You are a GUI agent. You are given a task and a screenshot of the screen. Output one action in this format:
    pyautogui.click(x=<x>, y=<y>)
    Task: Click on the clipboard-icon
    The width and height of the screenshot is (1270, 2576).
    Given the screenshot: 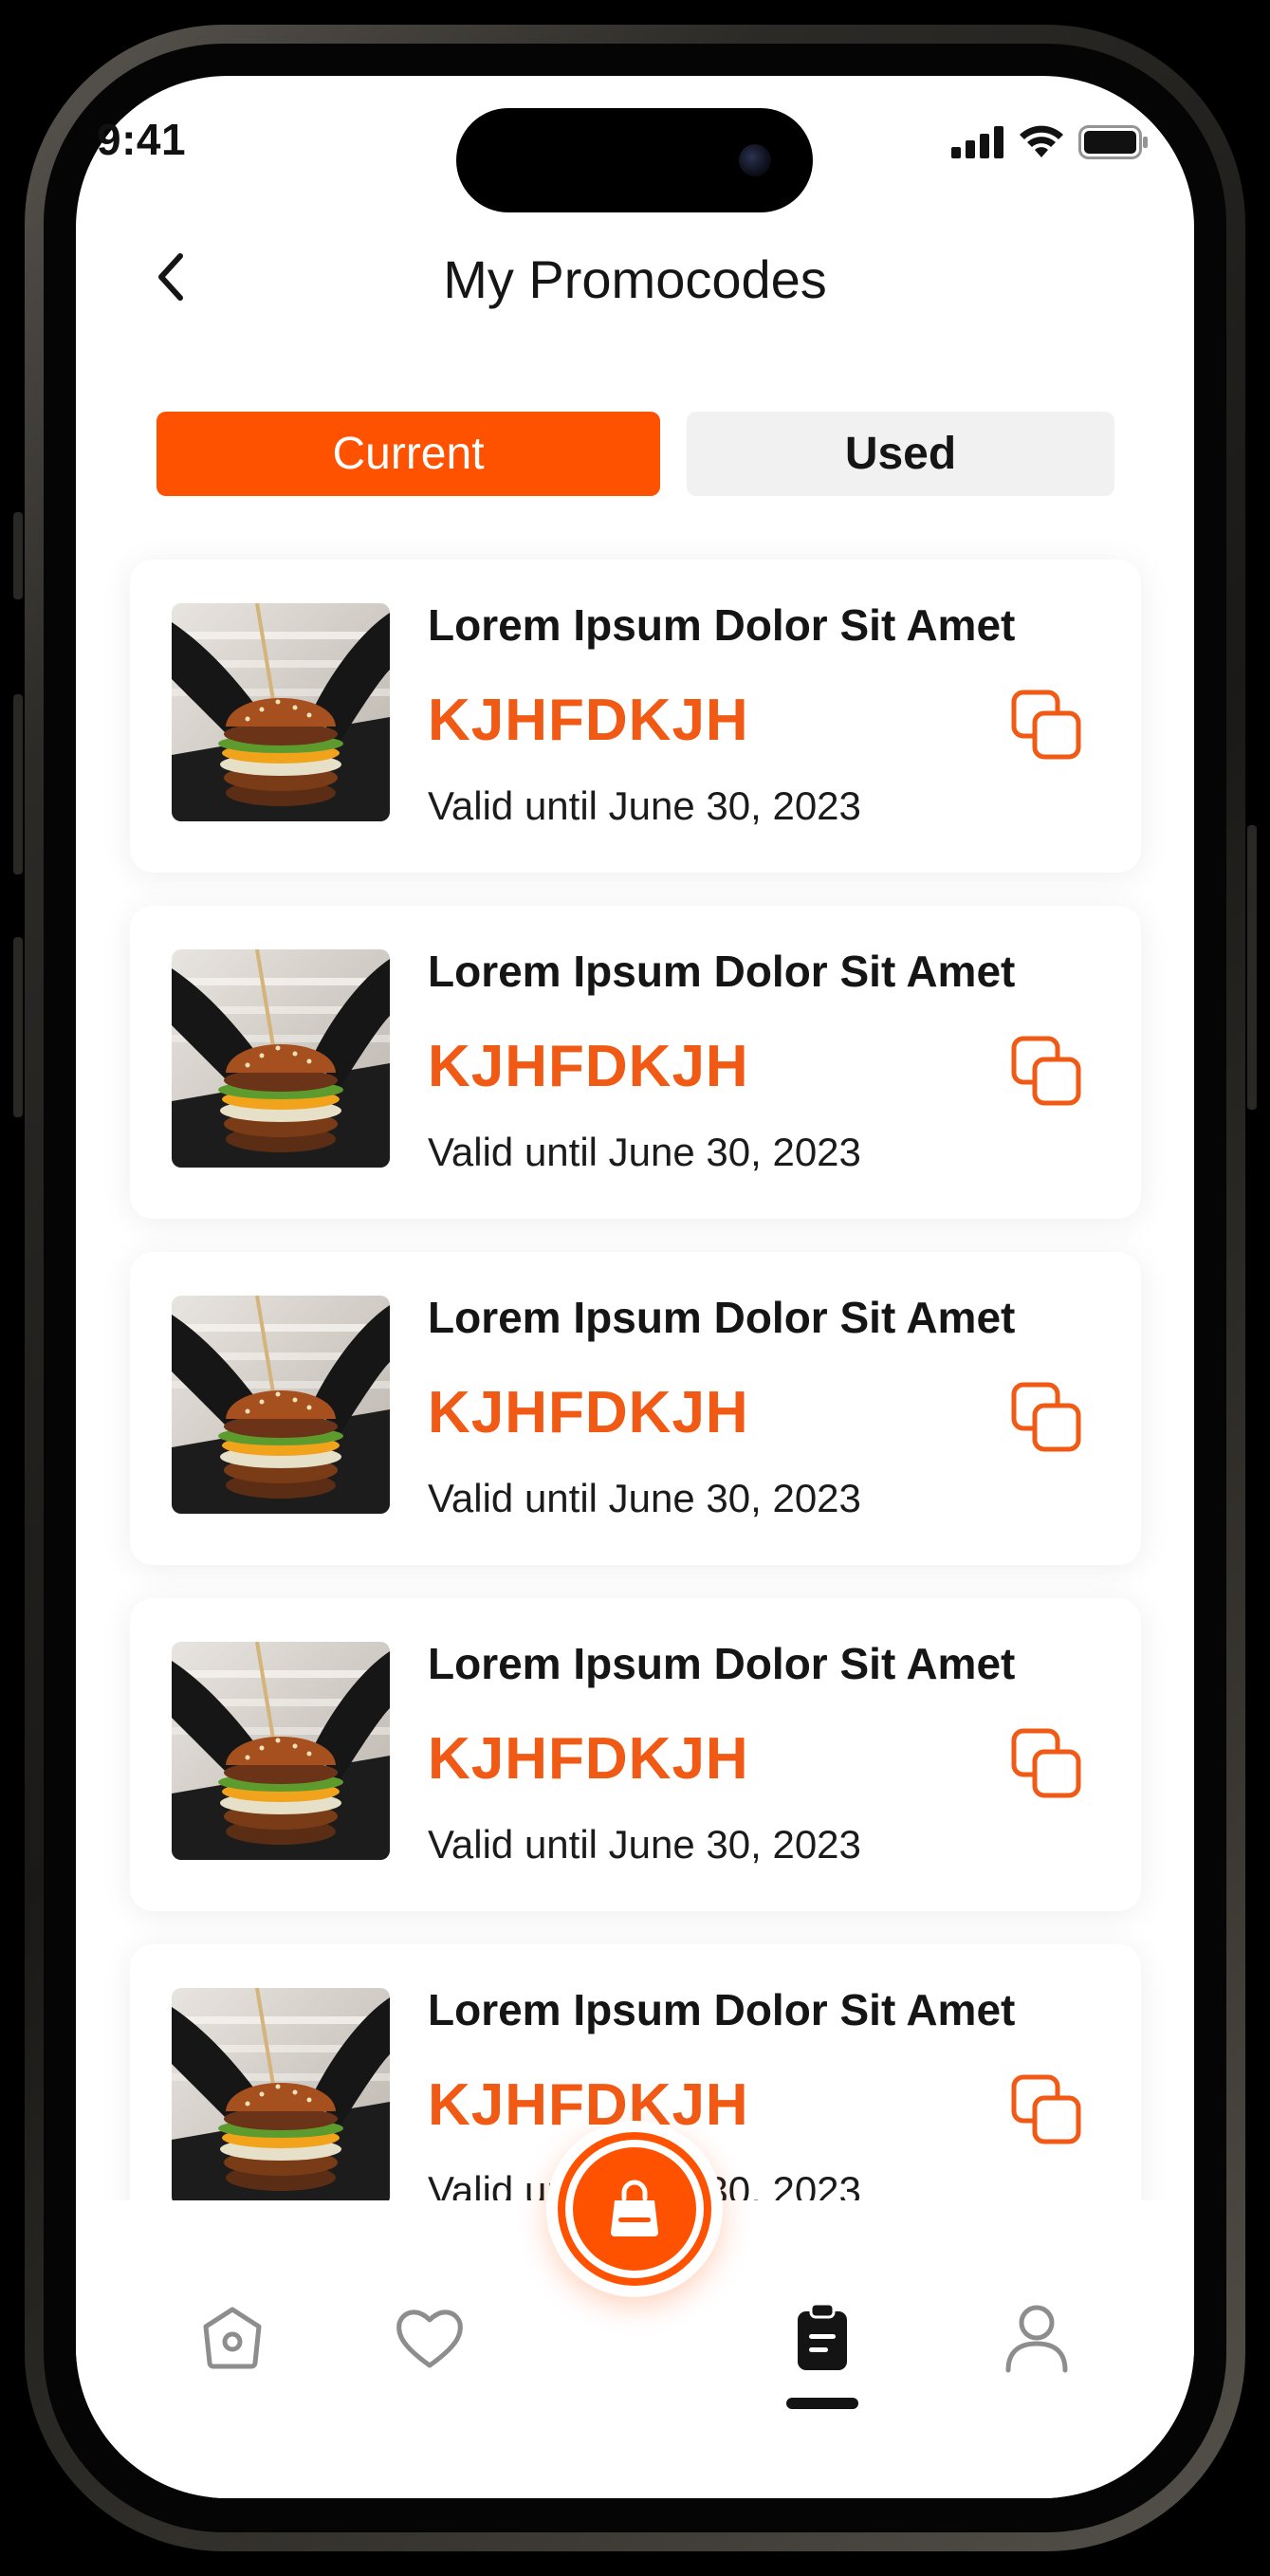 What is the action you would take?
    pyautogui.click(x=822, y=2336)
    